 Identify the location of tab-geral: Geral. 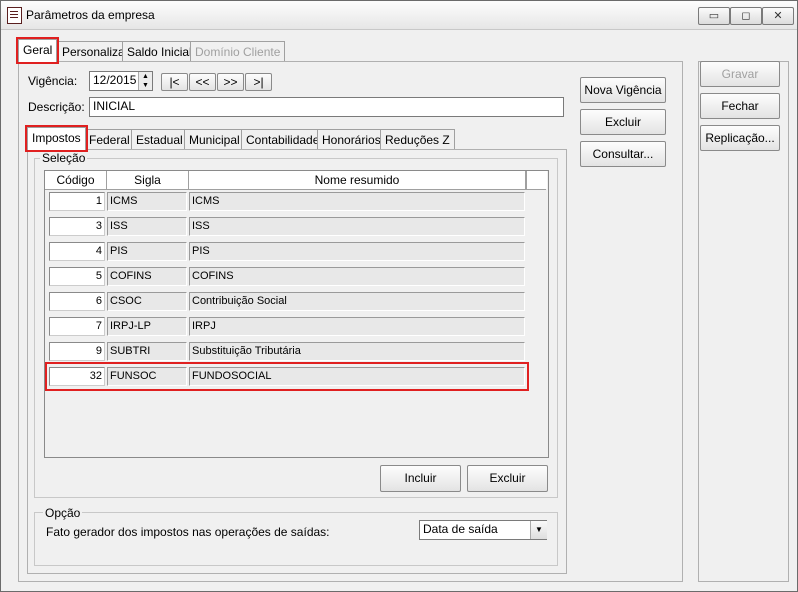
(37, 50).